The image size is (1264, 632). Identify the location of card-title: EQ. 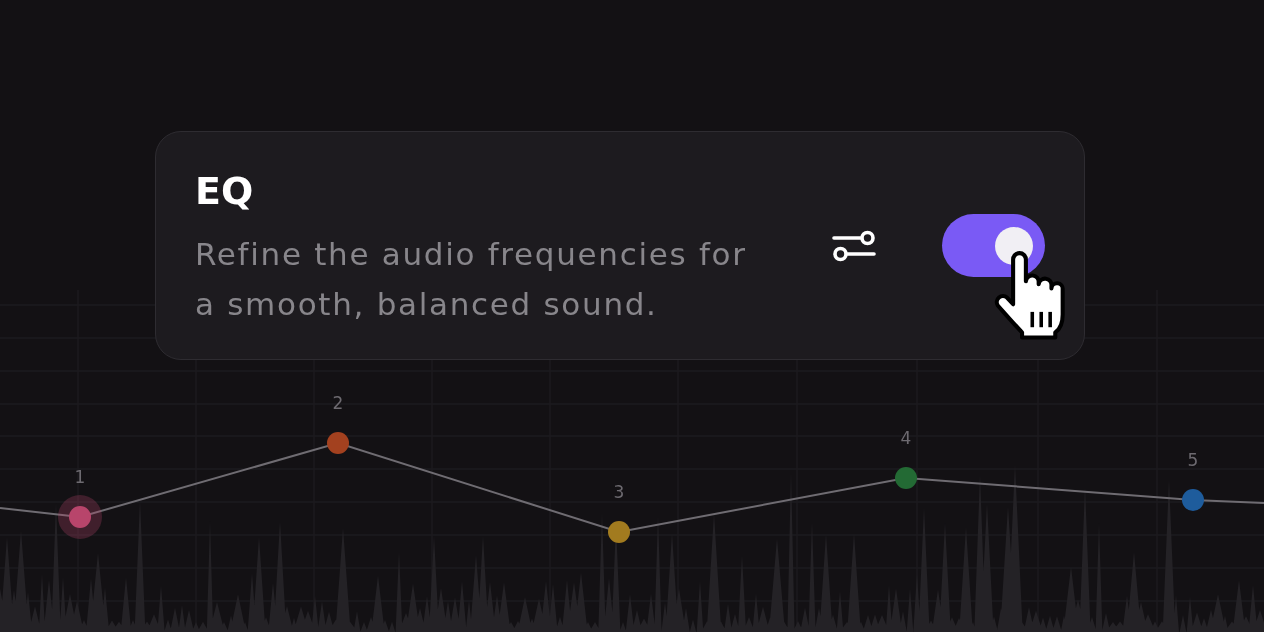
(225, 191).